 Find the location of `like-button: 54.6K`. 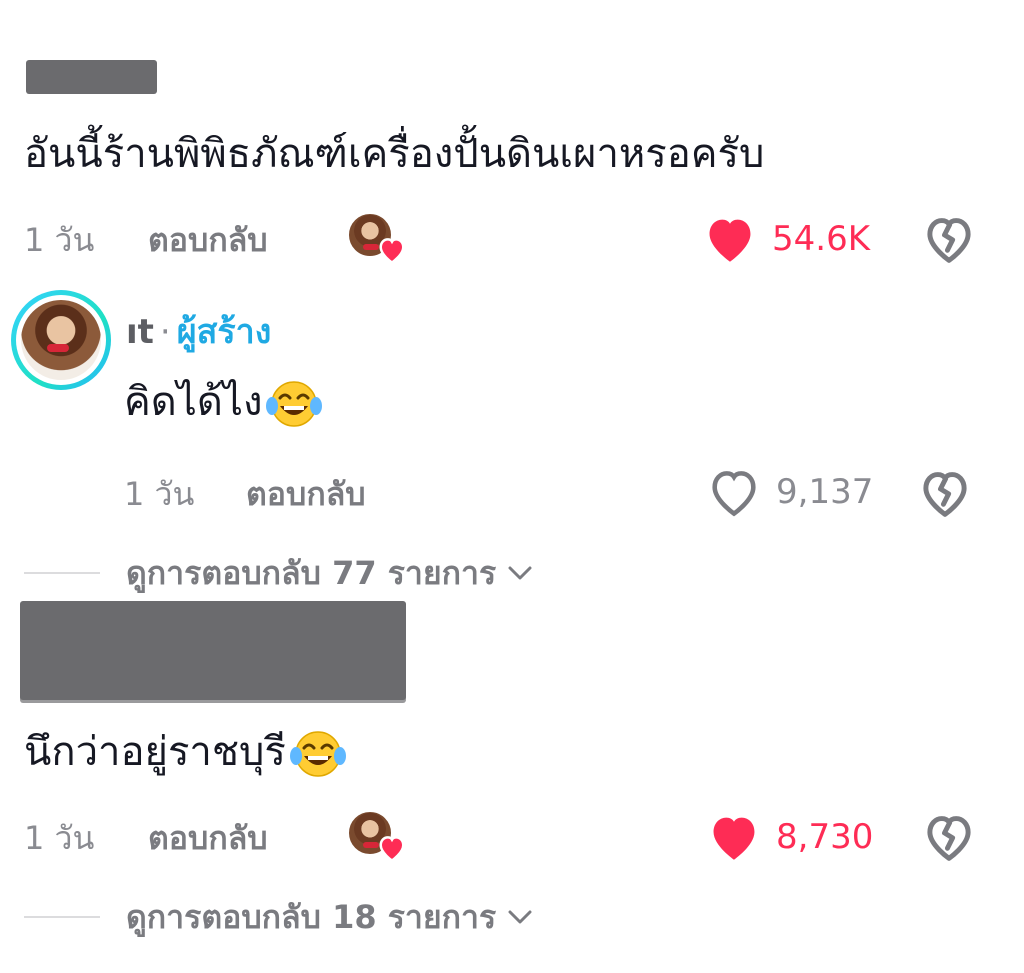

like-button: 54.6K is located at coordinates (786, 239).